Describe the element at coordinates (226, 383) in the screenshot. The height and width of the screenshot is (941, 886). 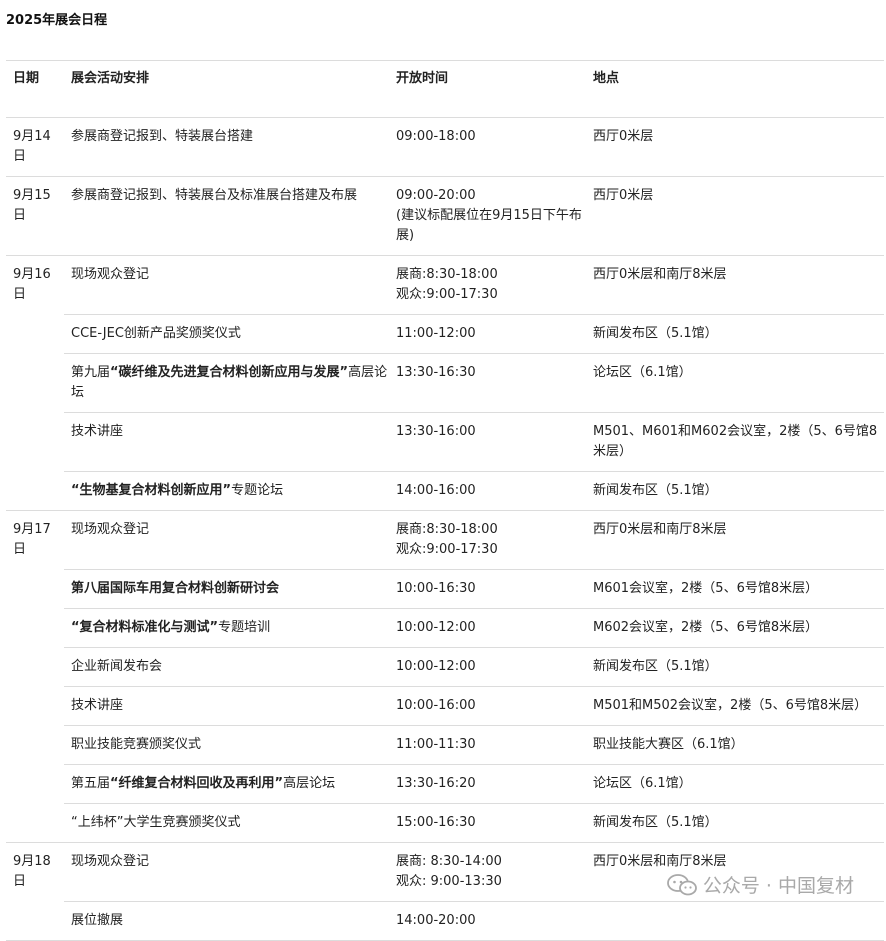
I see `activity-cell: 第九届“碳纤维及先进复合材料创新应用与发展”高层论坛` at that location.